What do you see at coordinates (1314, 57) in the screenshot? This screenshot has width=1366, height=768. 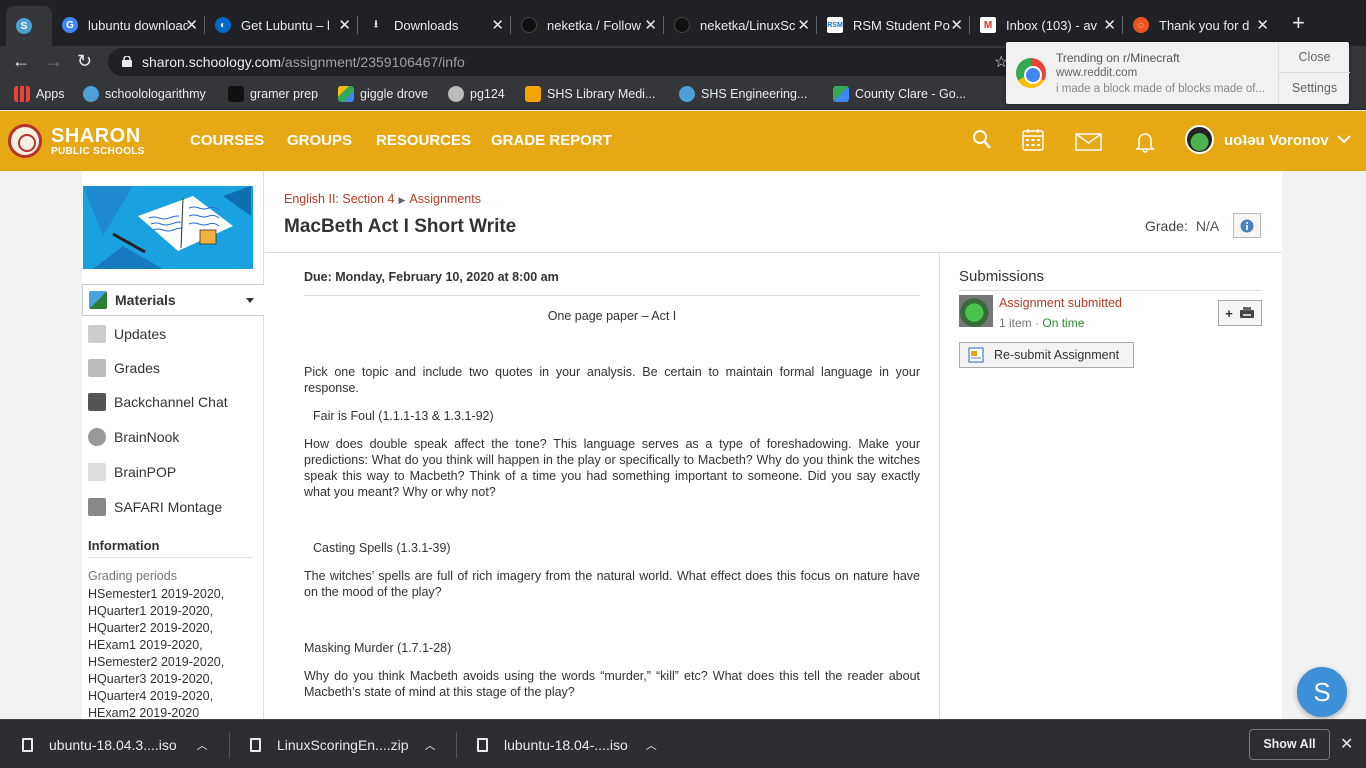 I see `notification-close-button: Close` at bounding box center [1314, 57].